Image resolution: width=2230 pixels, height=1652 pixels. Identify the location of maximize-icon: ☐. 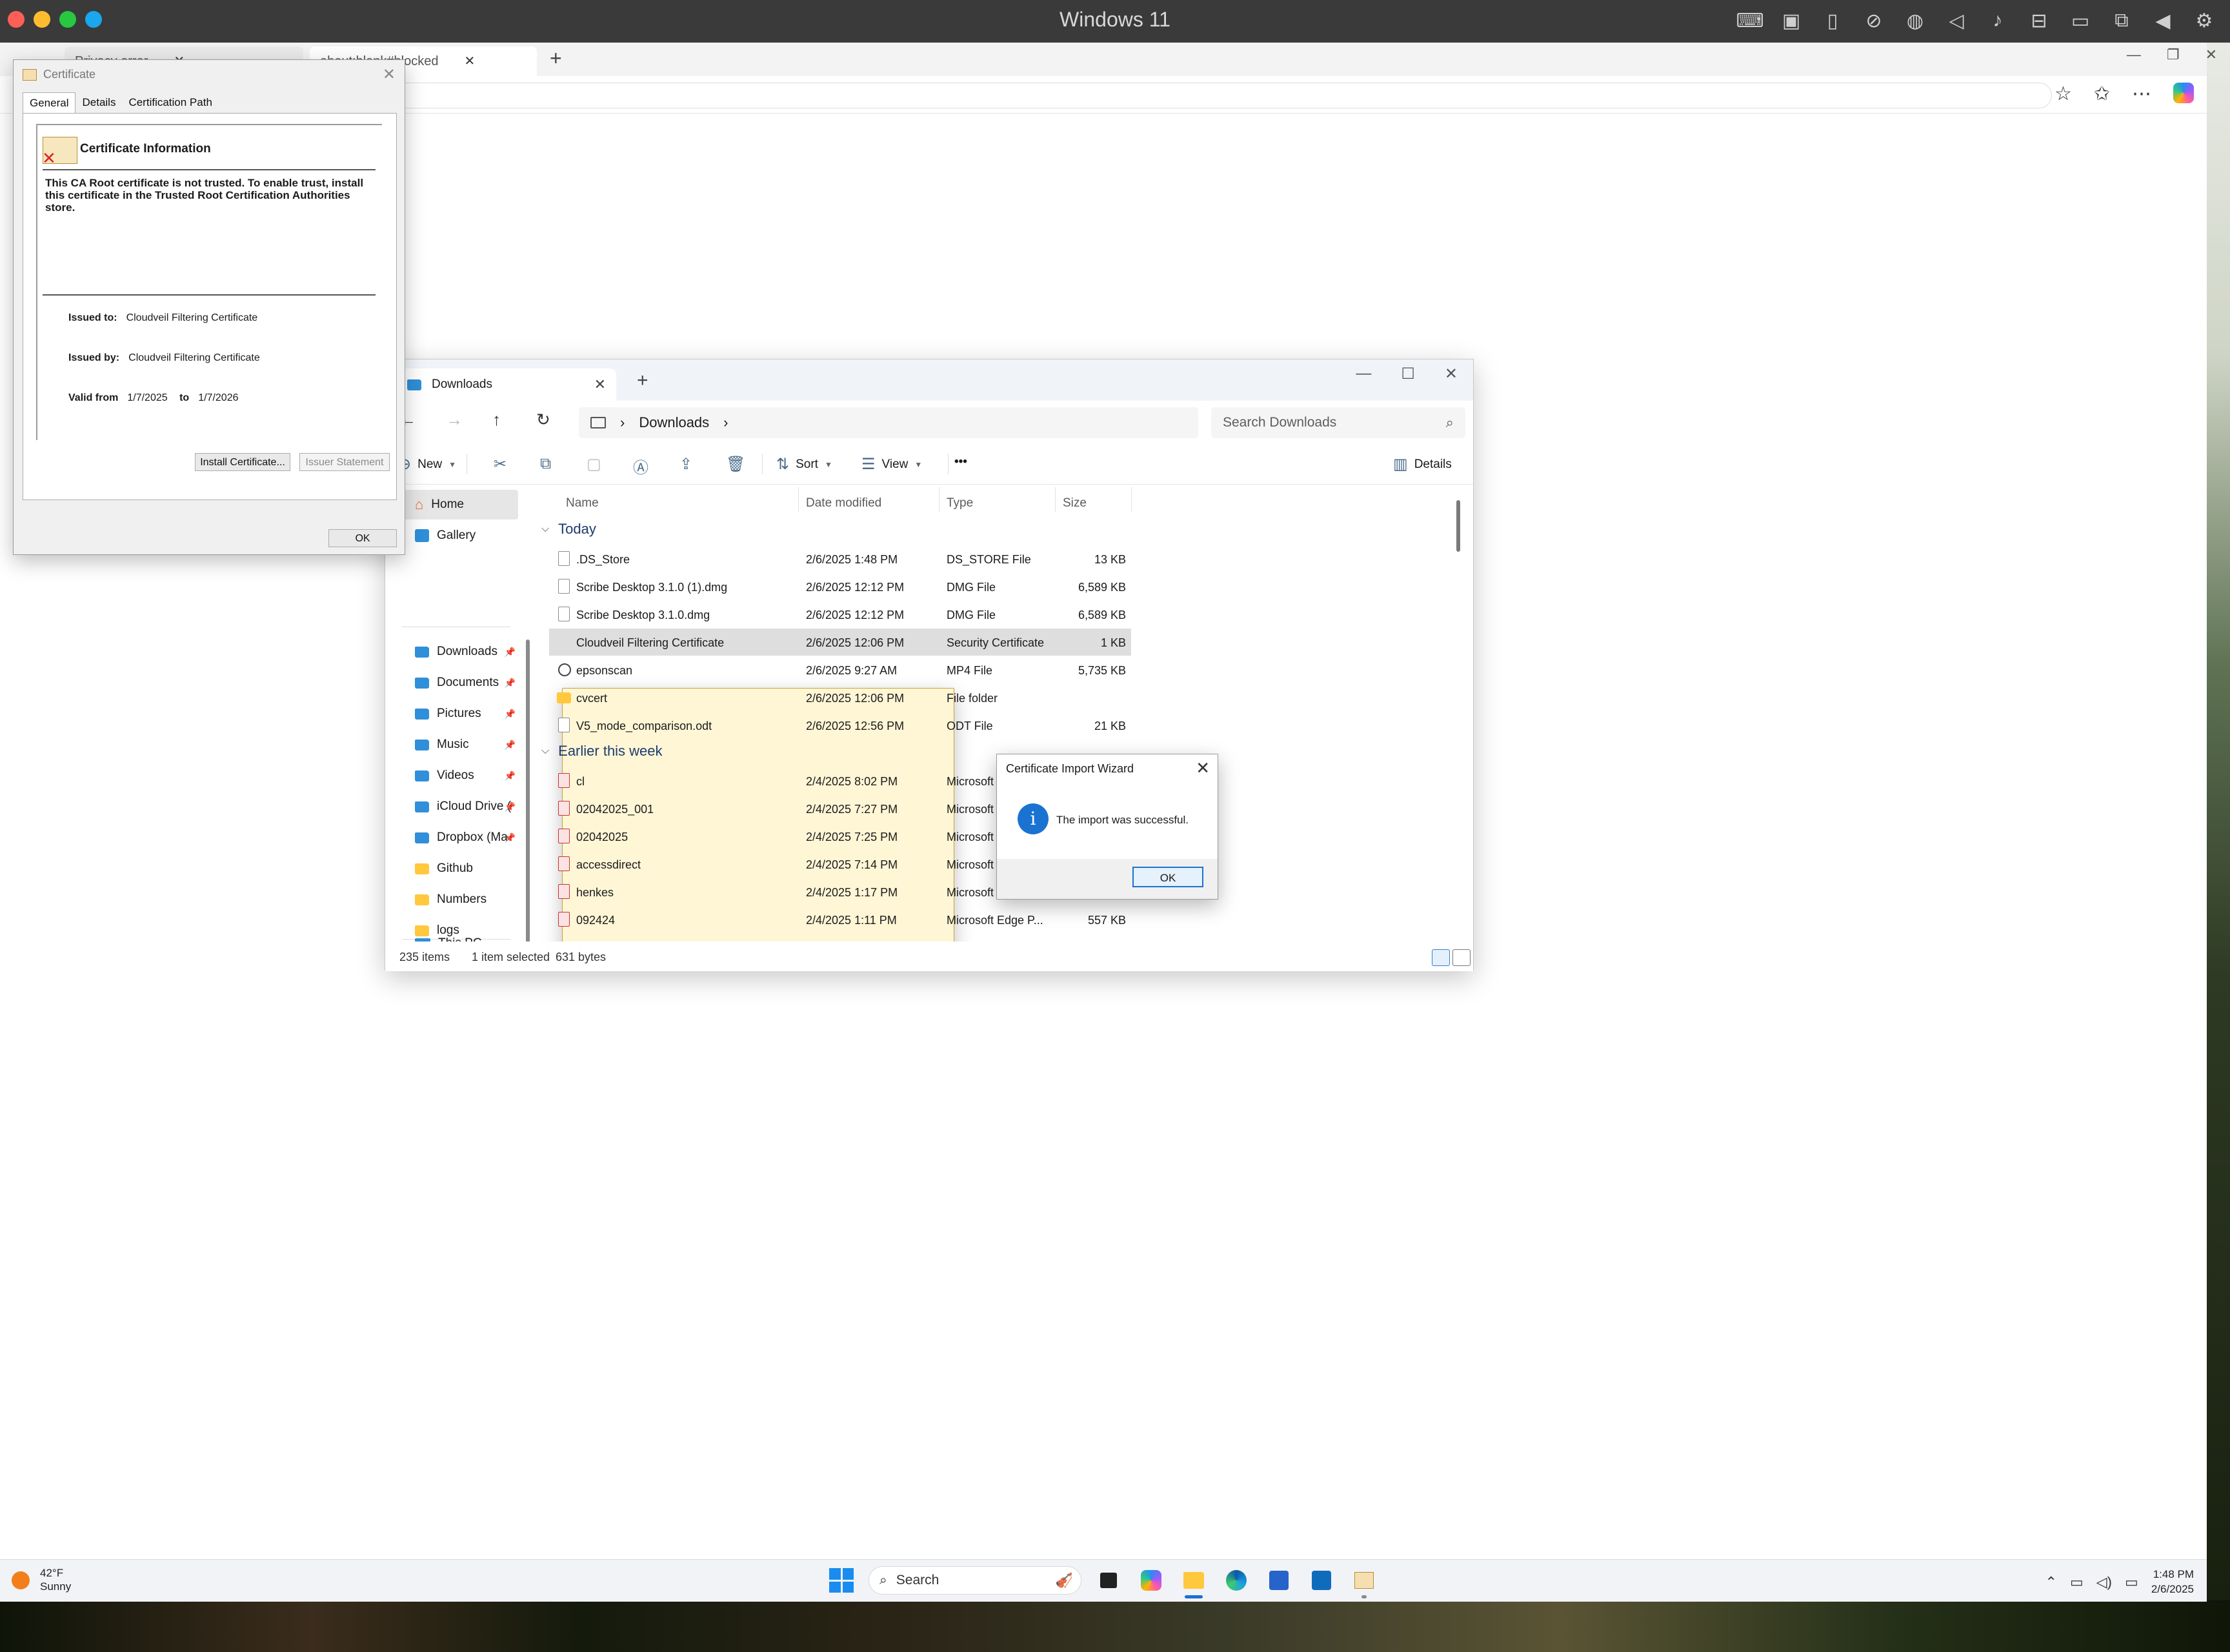
(1408, 374).